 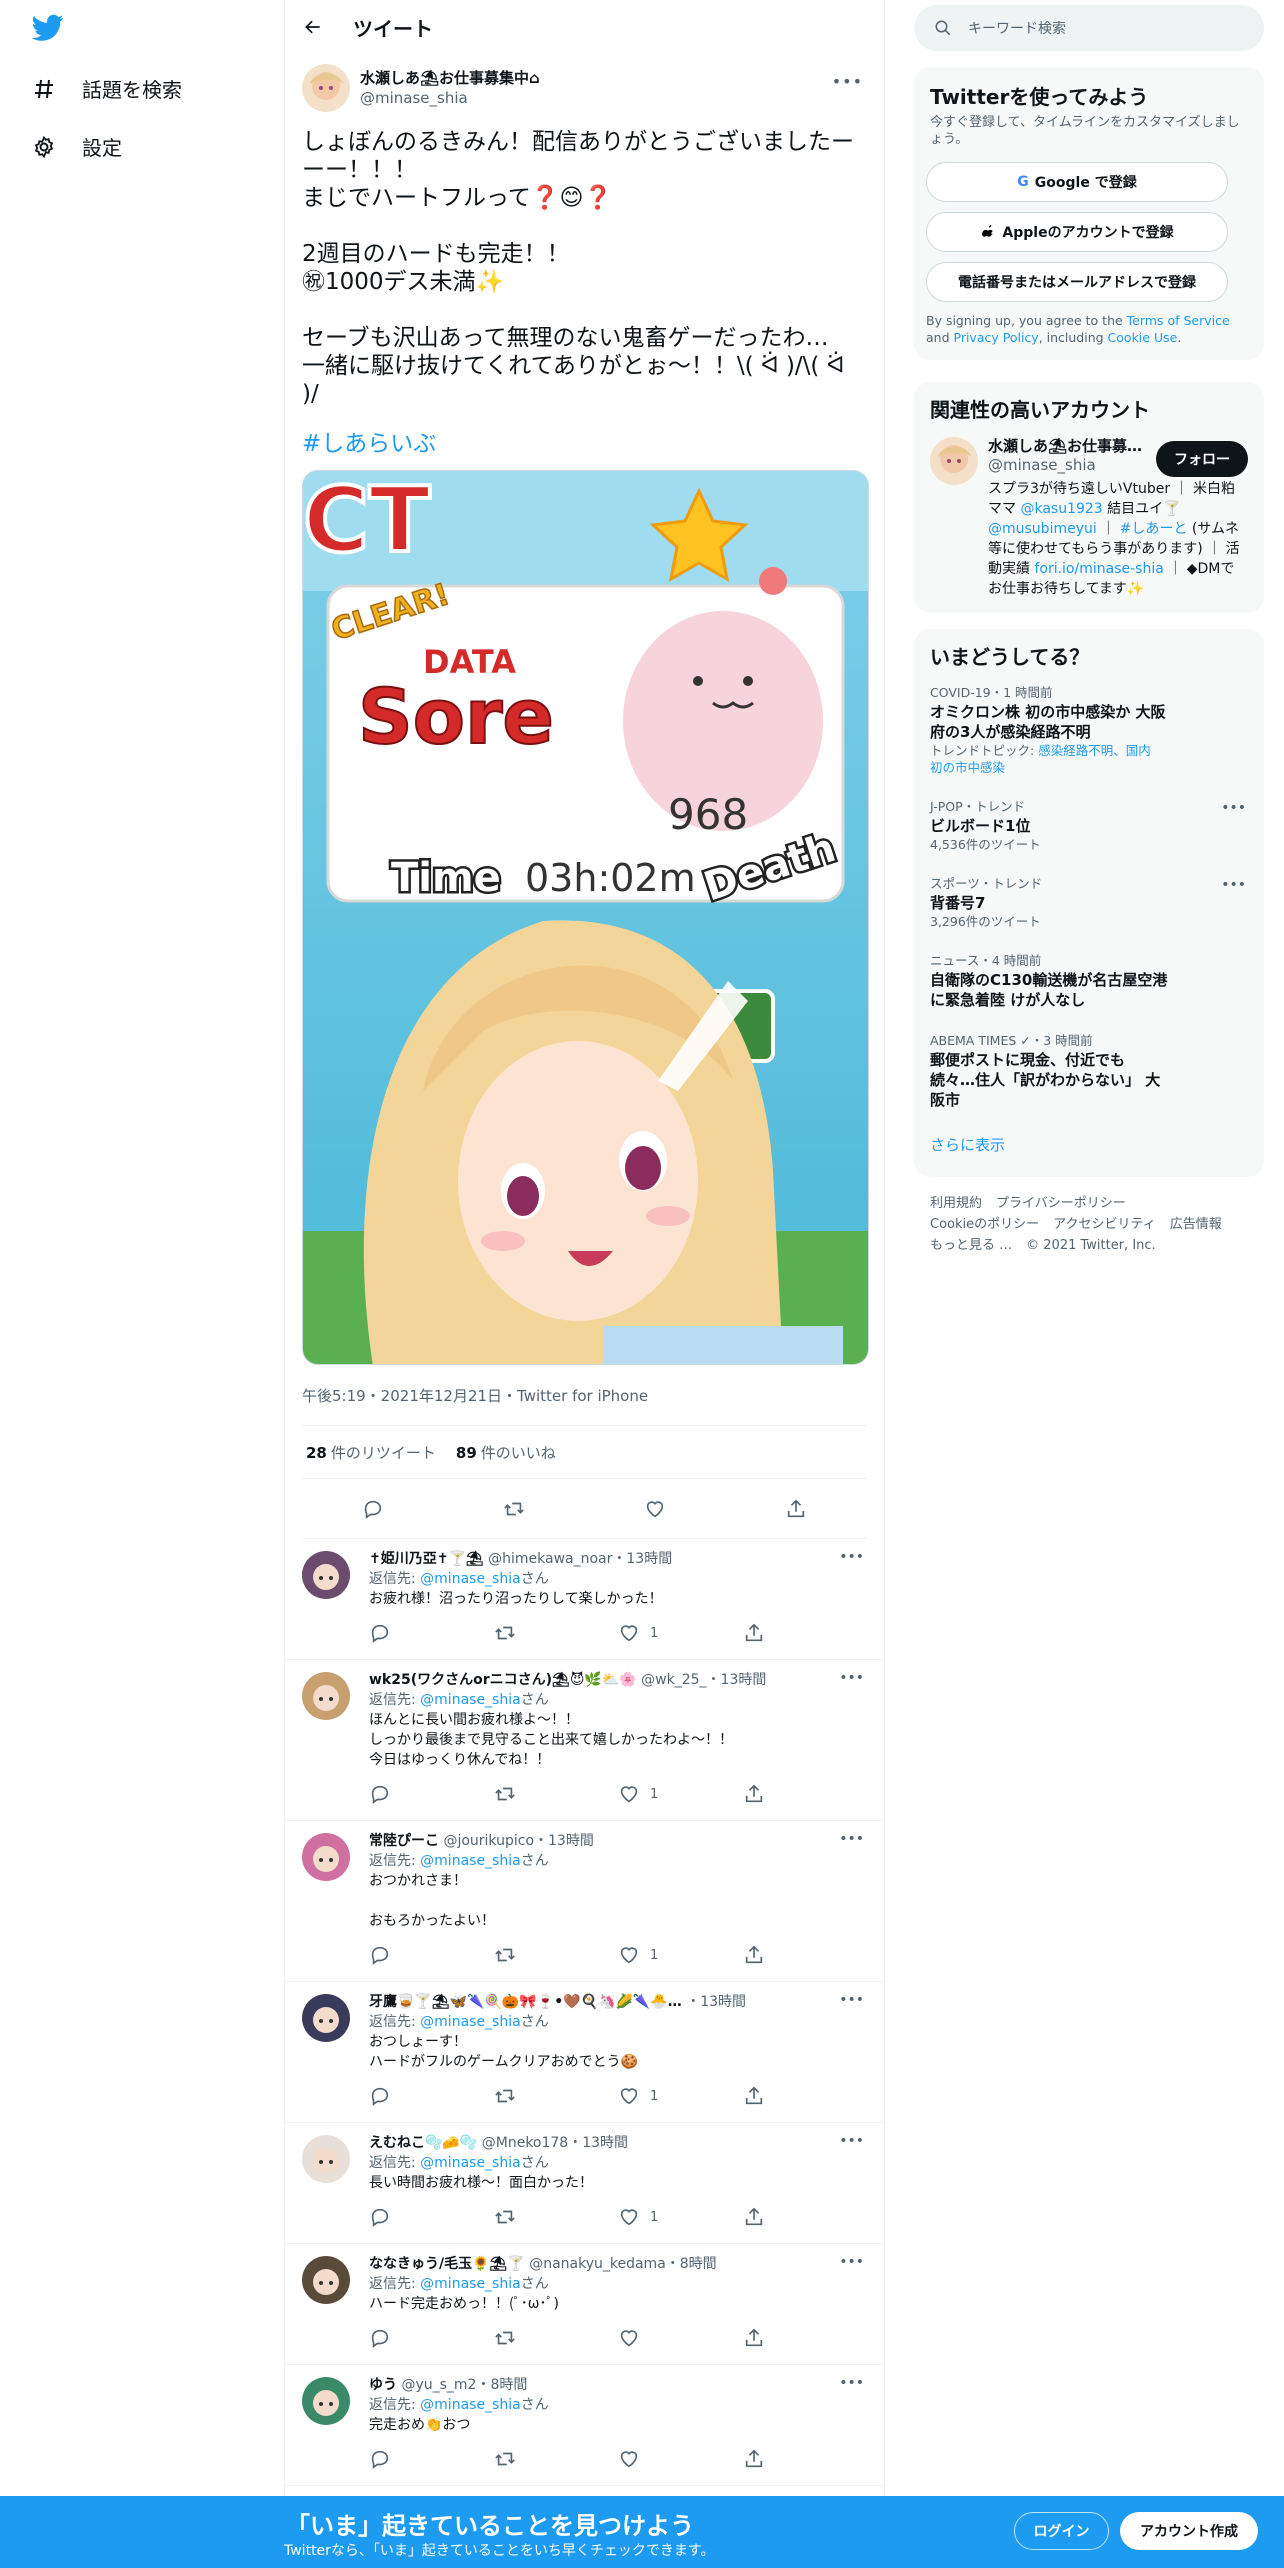 What do you see at coordinates (506, 1452) in the screenshot?
I see `like-count: 89 件のいいね` at bounding box center [506, 1452].